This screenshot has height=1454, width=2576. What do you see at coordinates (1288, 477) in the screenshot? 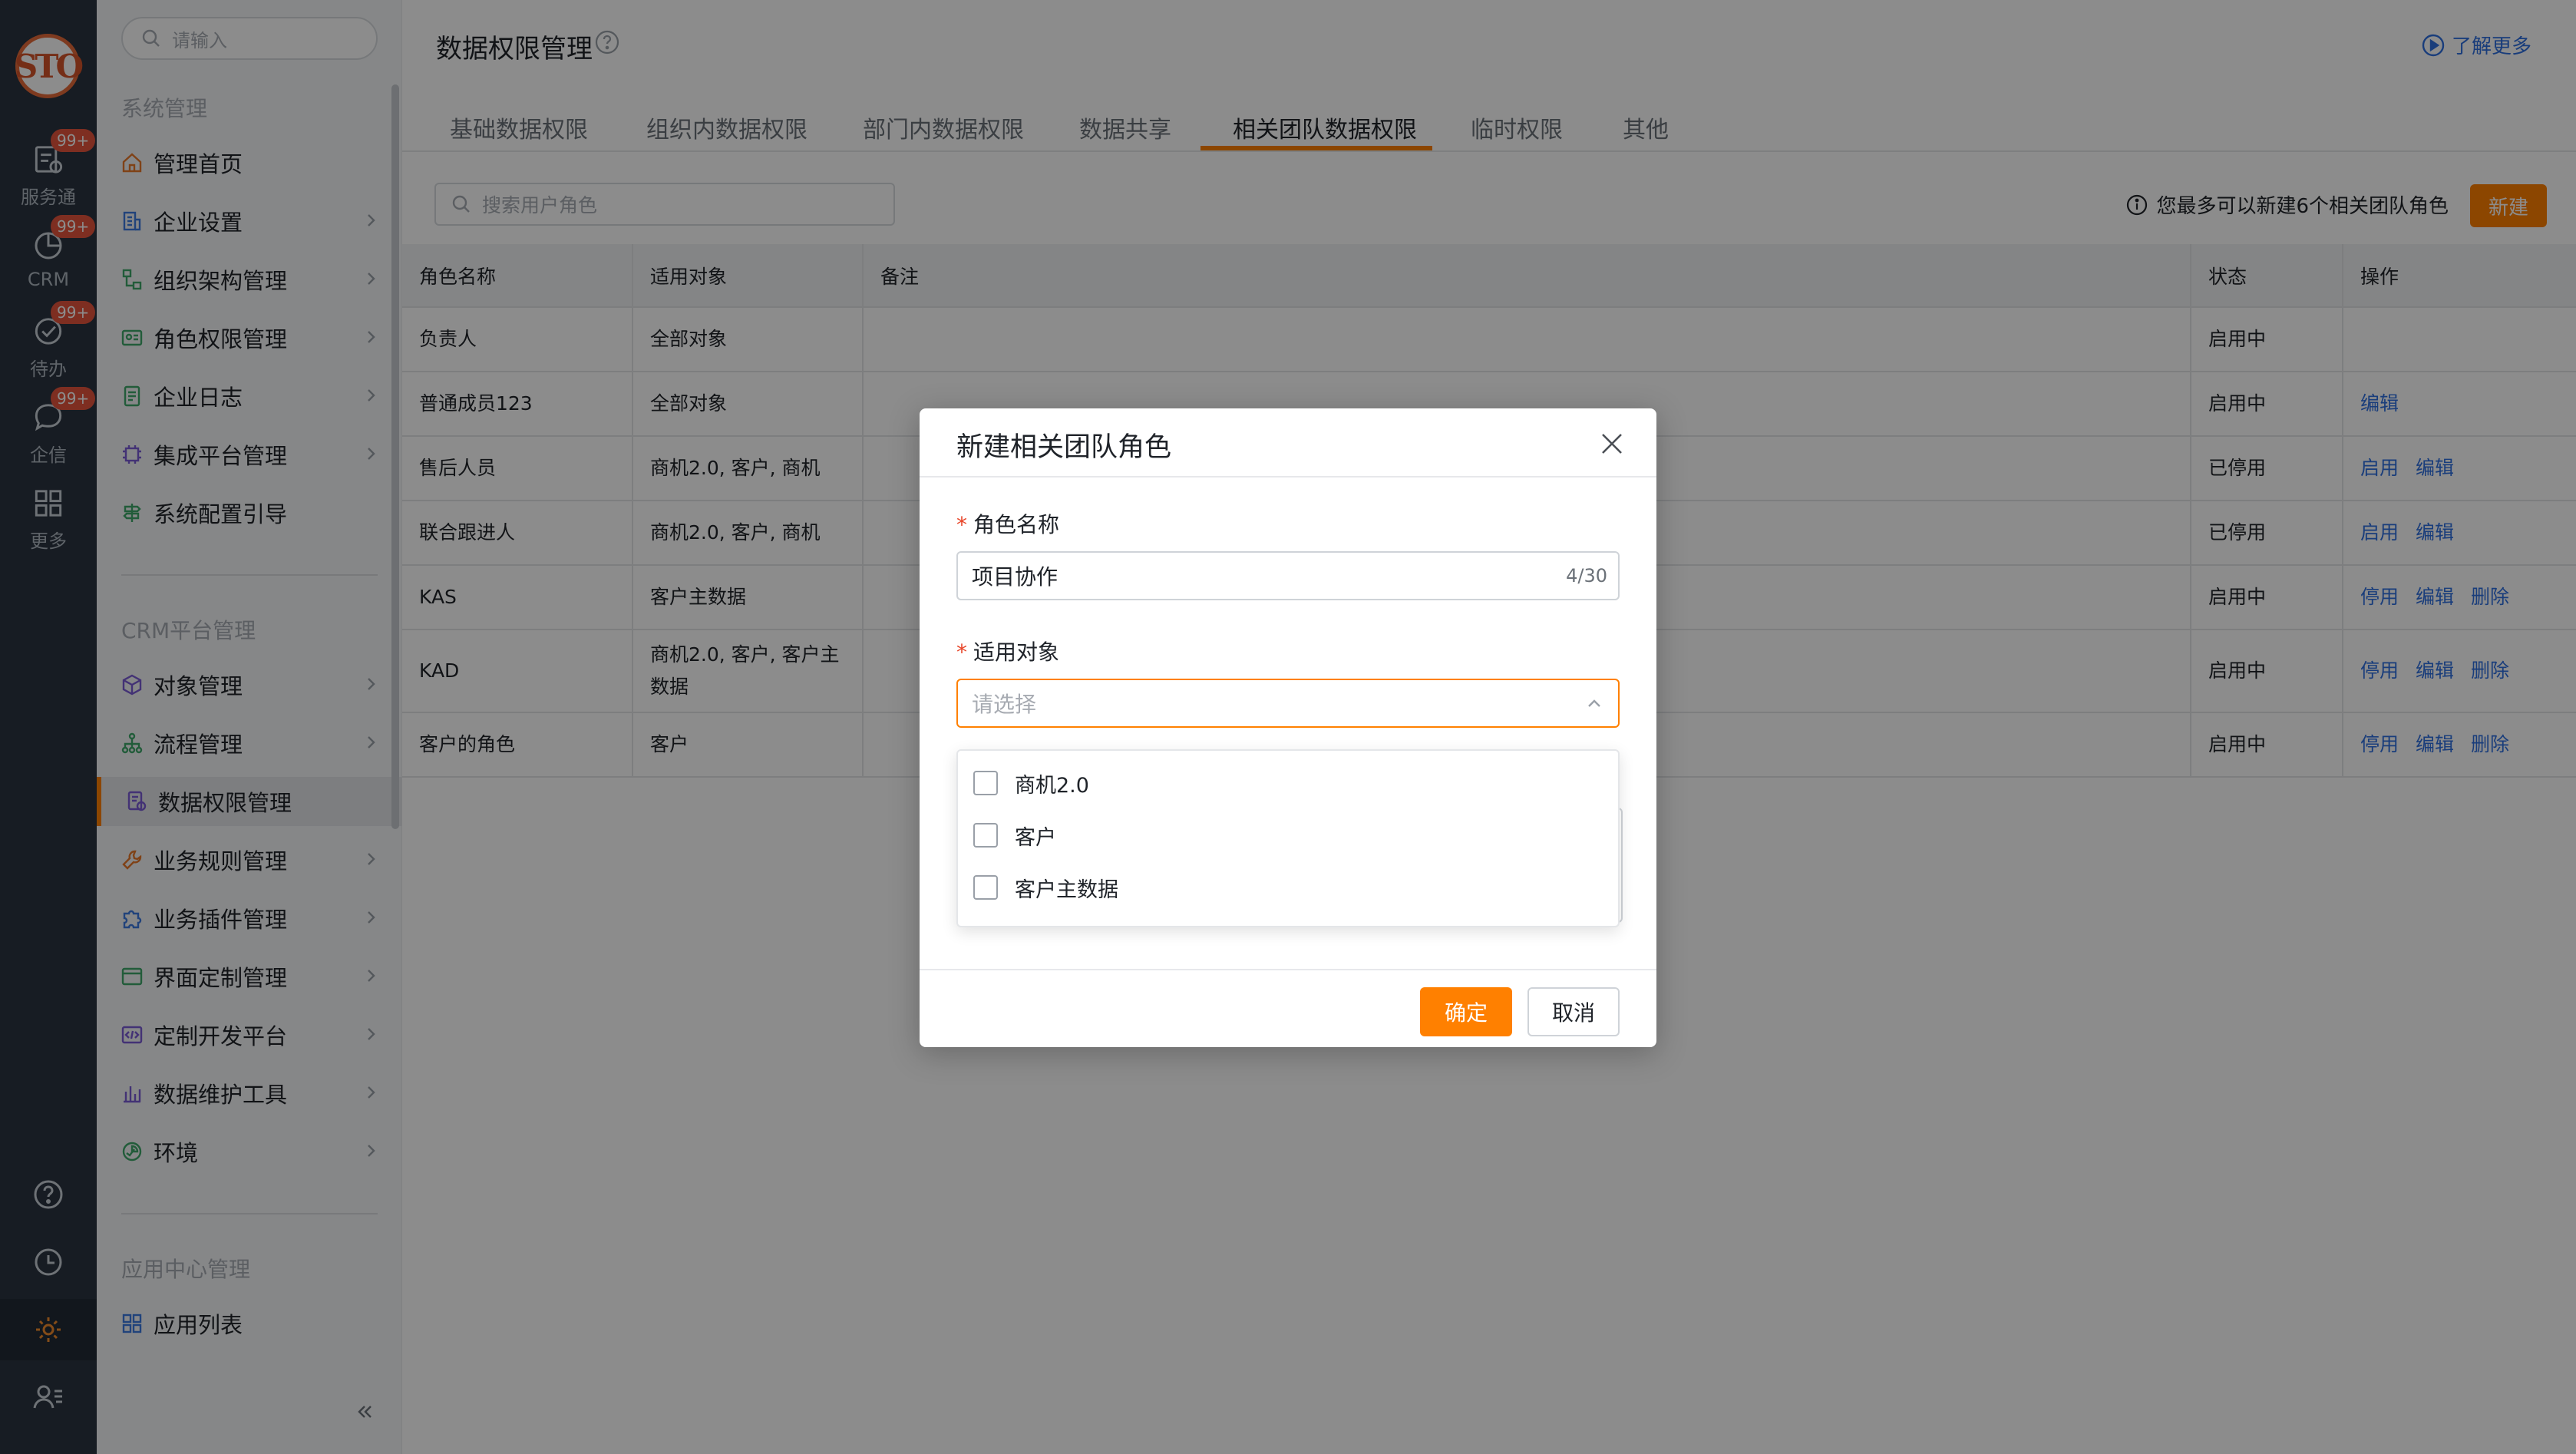
I see `dialog-header-divider` at bounding box center [1288, 477].